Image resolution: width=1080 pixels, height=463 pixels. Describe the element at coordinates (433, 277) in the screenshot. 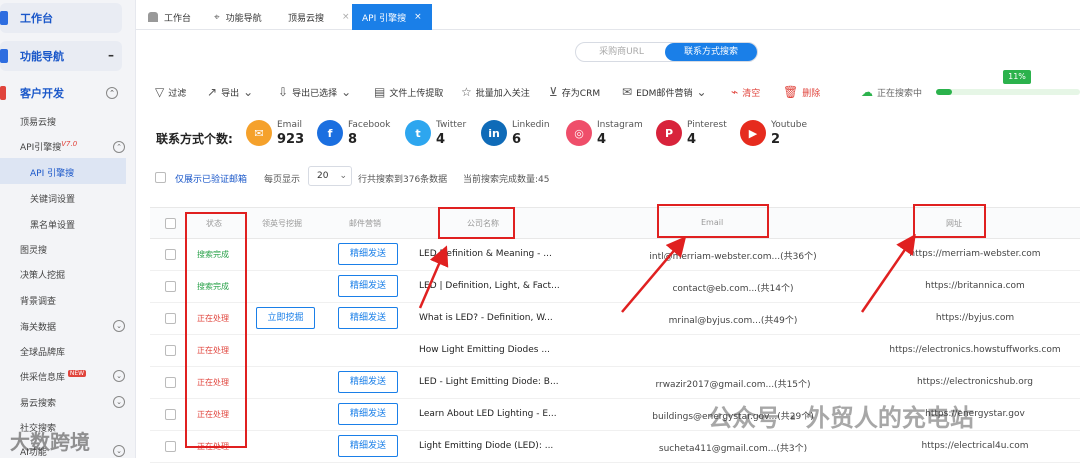

I see `arrow-company` at that location.